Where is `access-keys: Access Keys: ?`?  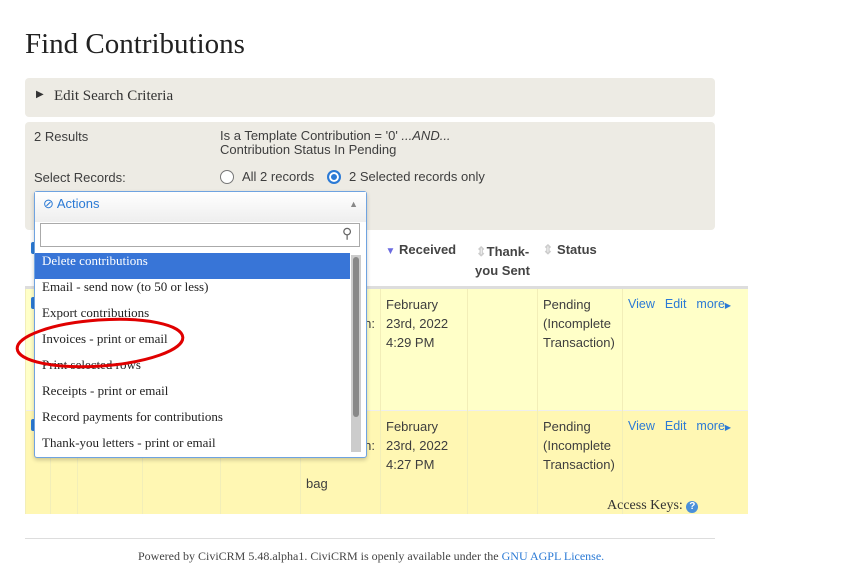 access-keys: Access Keys: ? is located at coordinates (653, 506).